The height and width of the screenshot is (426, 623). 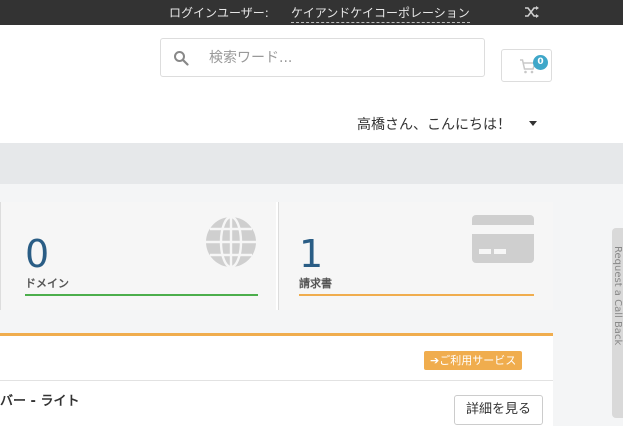 I want to click on tile-count: 0, so click(x=37, y=254).